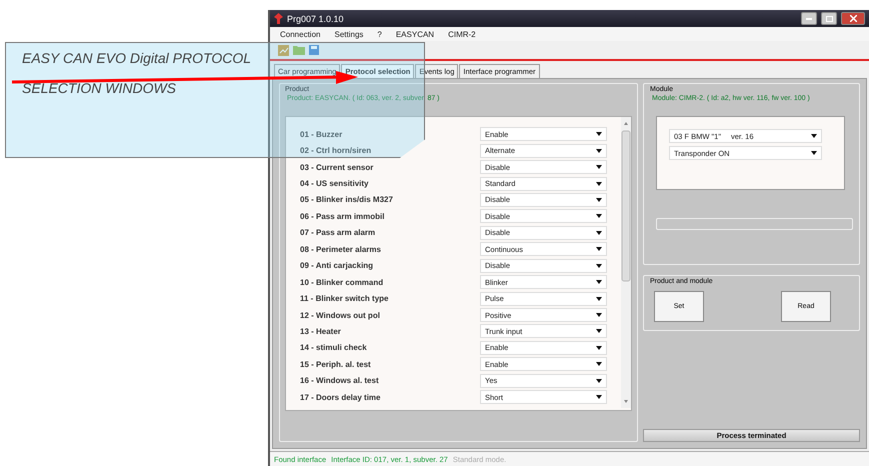  What do you see at coordinates (336, 151) in the screenshot?
I see `setting-label: 02 - Ctrl horn/siren` at bounding box center [336, 151].